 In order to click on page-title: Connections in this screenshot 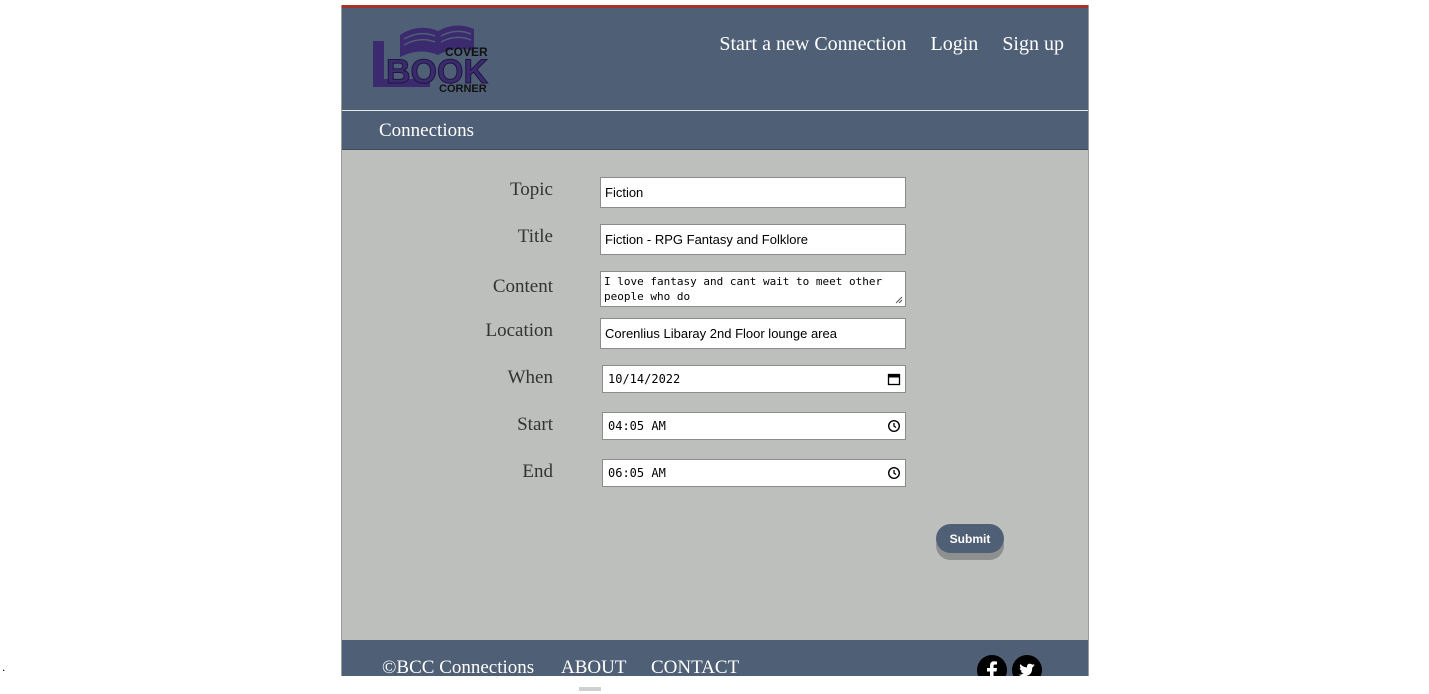, I will do `click(426, 130)`.